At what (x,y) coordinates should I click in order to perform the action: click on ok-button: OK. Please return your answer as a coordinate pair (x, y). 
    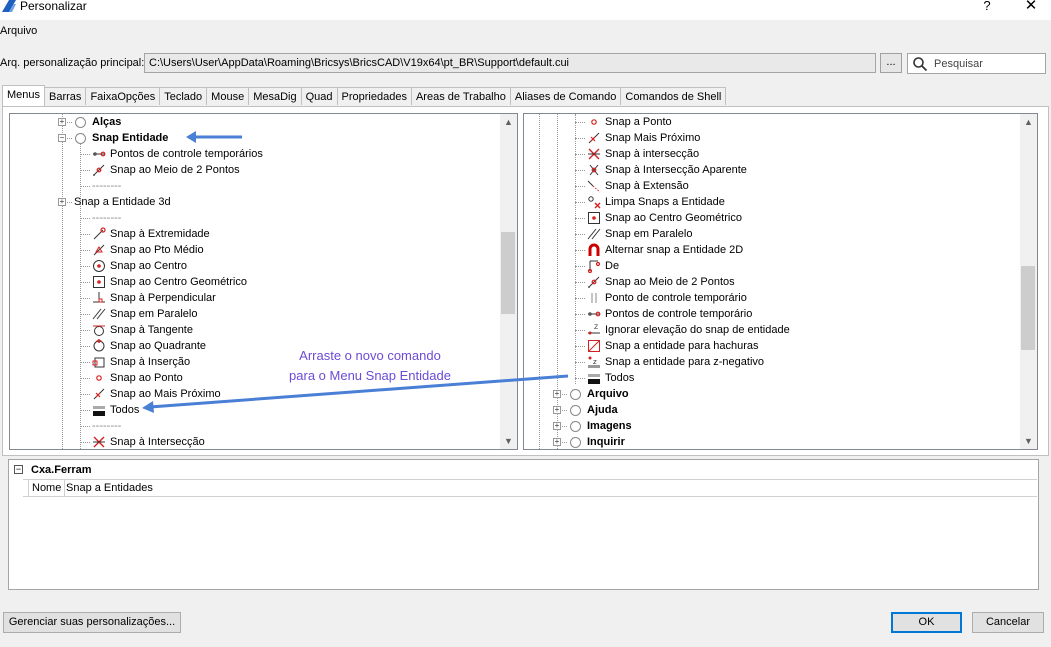
    Looking at the image, I should click on (926, 622).